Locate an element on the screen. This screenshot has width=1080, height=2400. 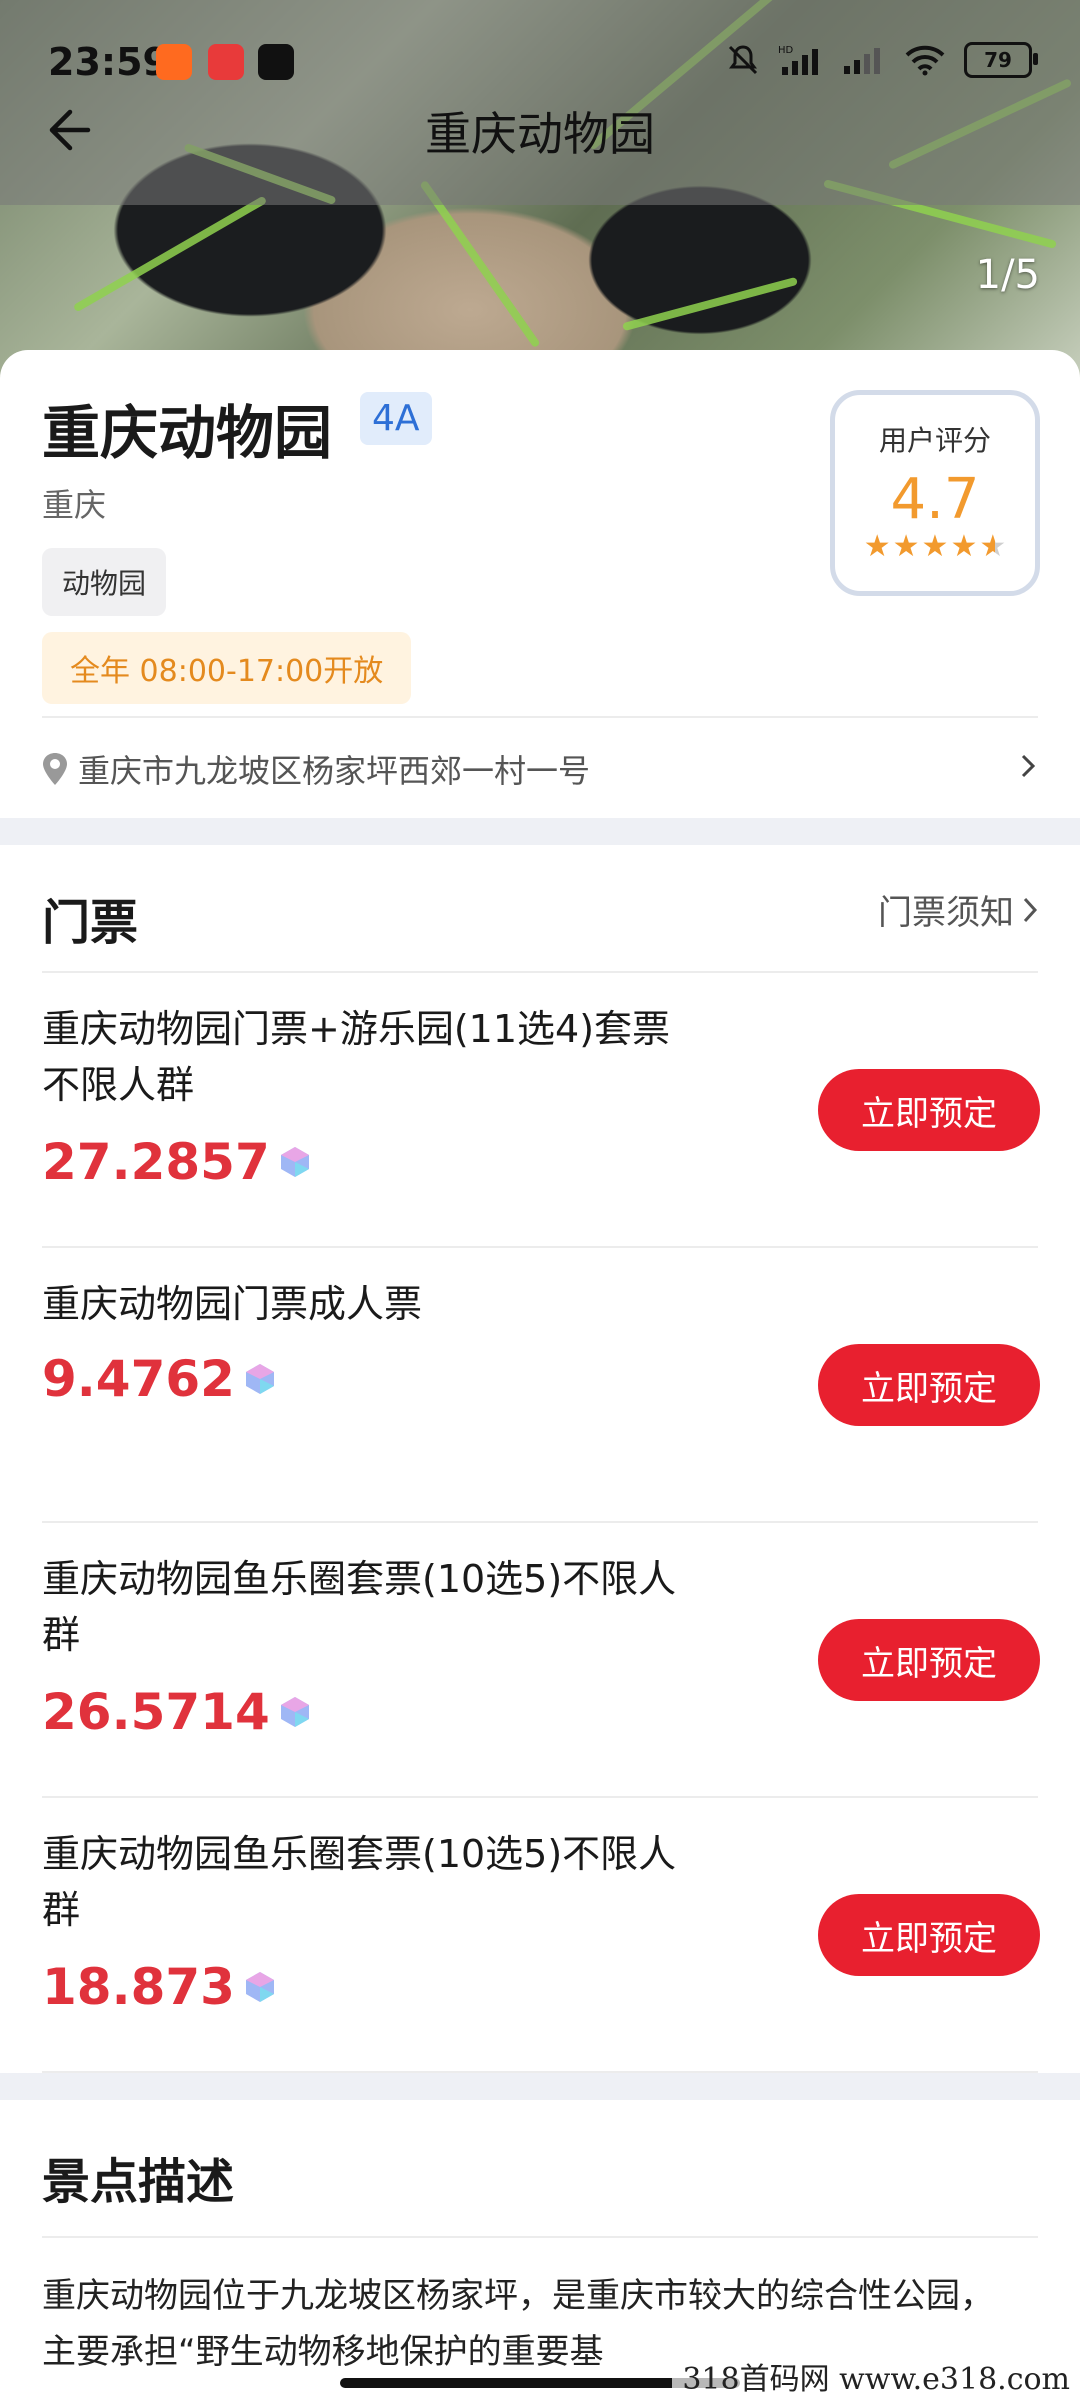
rating-stars: ★ ★ ★ ★ ★ is located at coordinates (935, 547).